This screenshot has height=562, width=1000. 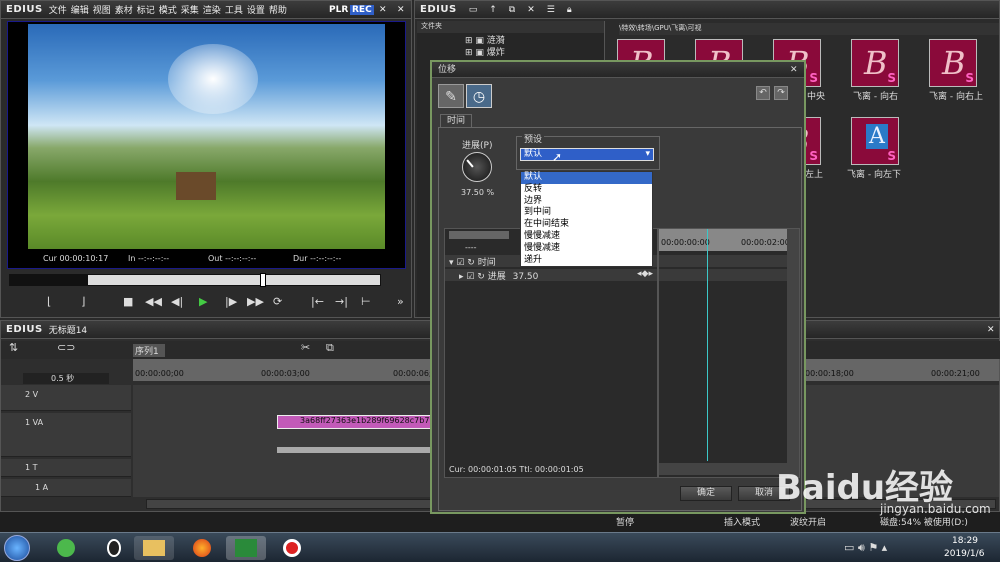 What do you see at coordinates (195, 280) in the screenshot?
I see `position-slider` at bounding box center [195, 280].